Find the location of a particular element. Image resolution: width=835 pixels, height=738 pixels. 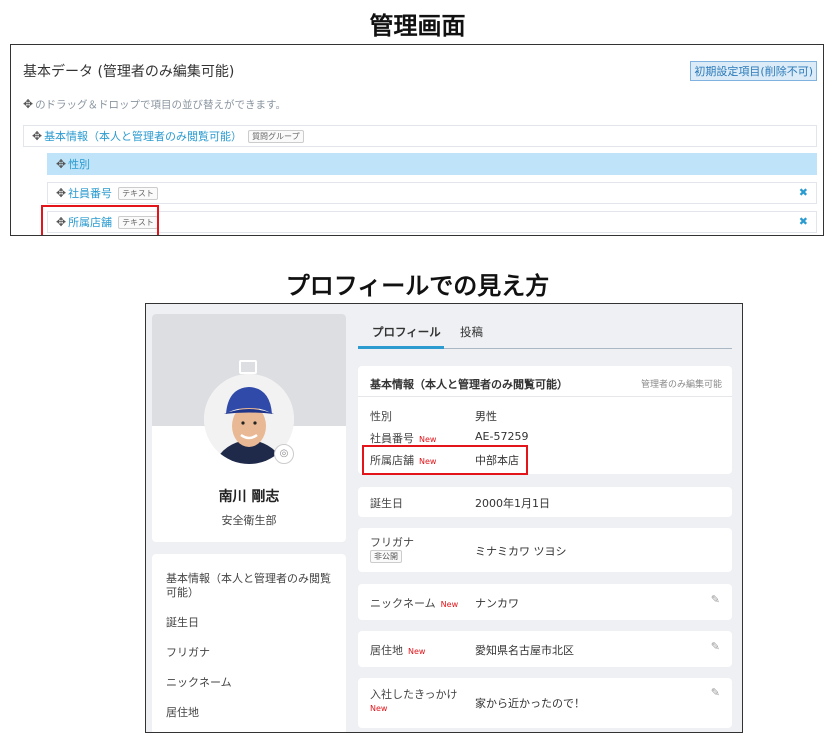

camera-icon: ◎ is located at coordinates (284, 454).